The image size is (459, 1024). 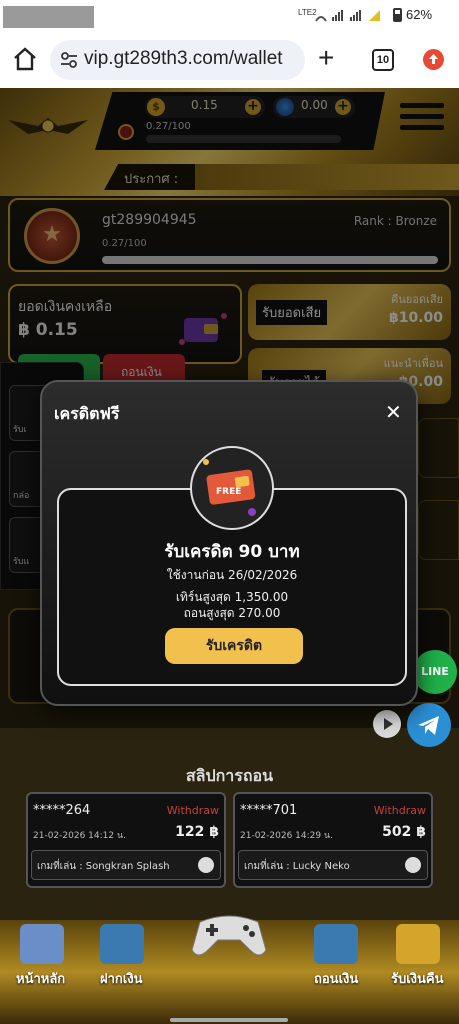 What do you see at coordinates (383, 60) in the screenshot?
I see `tab-switcher-button: 10` at bounding box center [383, 60].